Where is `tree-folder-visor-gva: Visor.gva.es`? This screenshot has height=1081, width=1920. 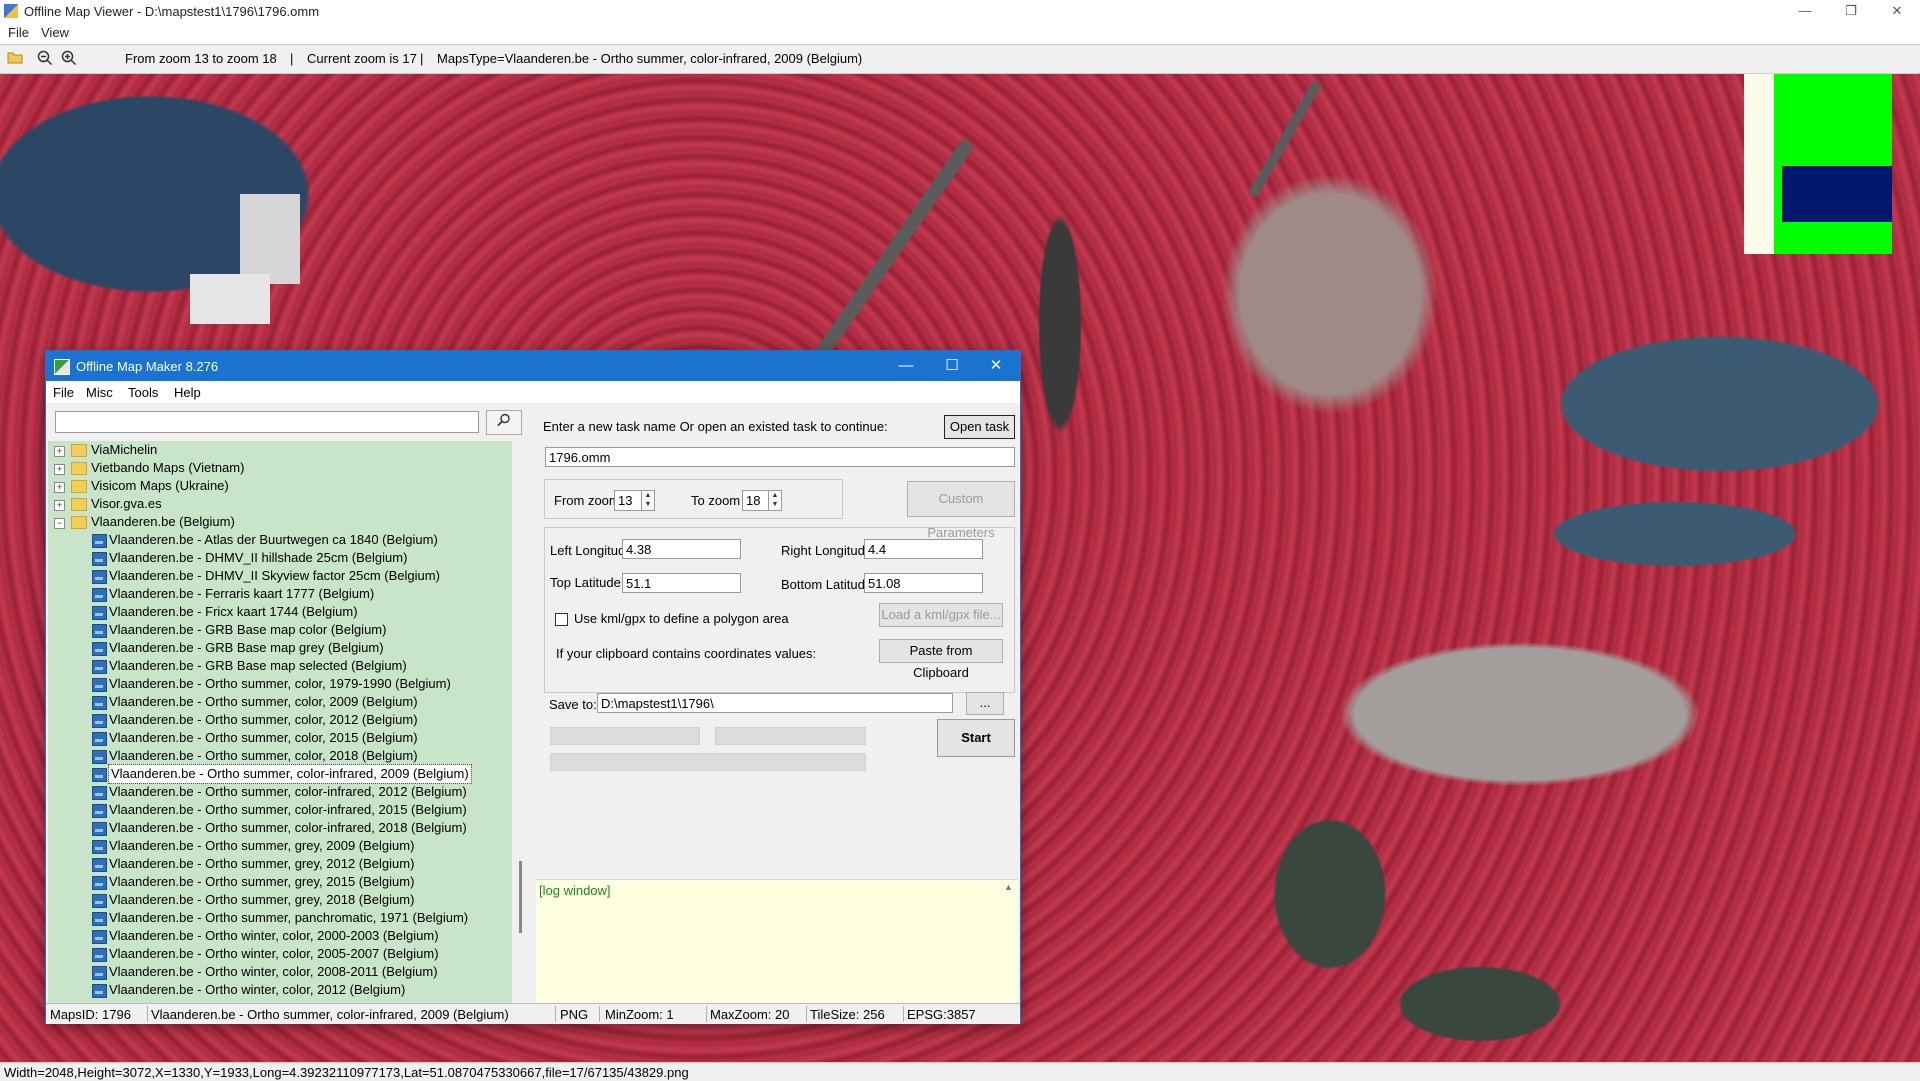
tree-folder-visor-gva: Visor.gva.es is located at coordinates (126, 504).